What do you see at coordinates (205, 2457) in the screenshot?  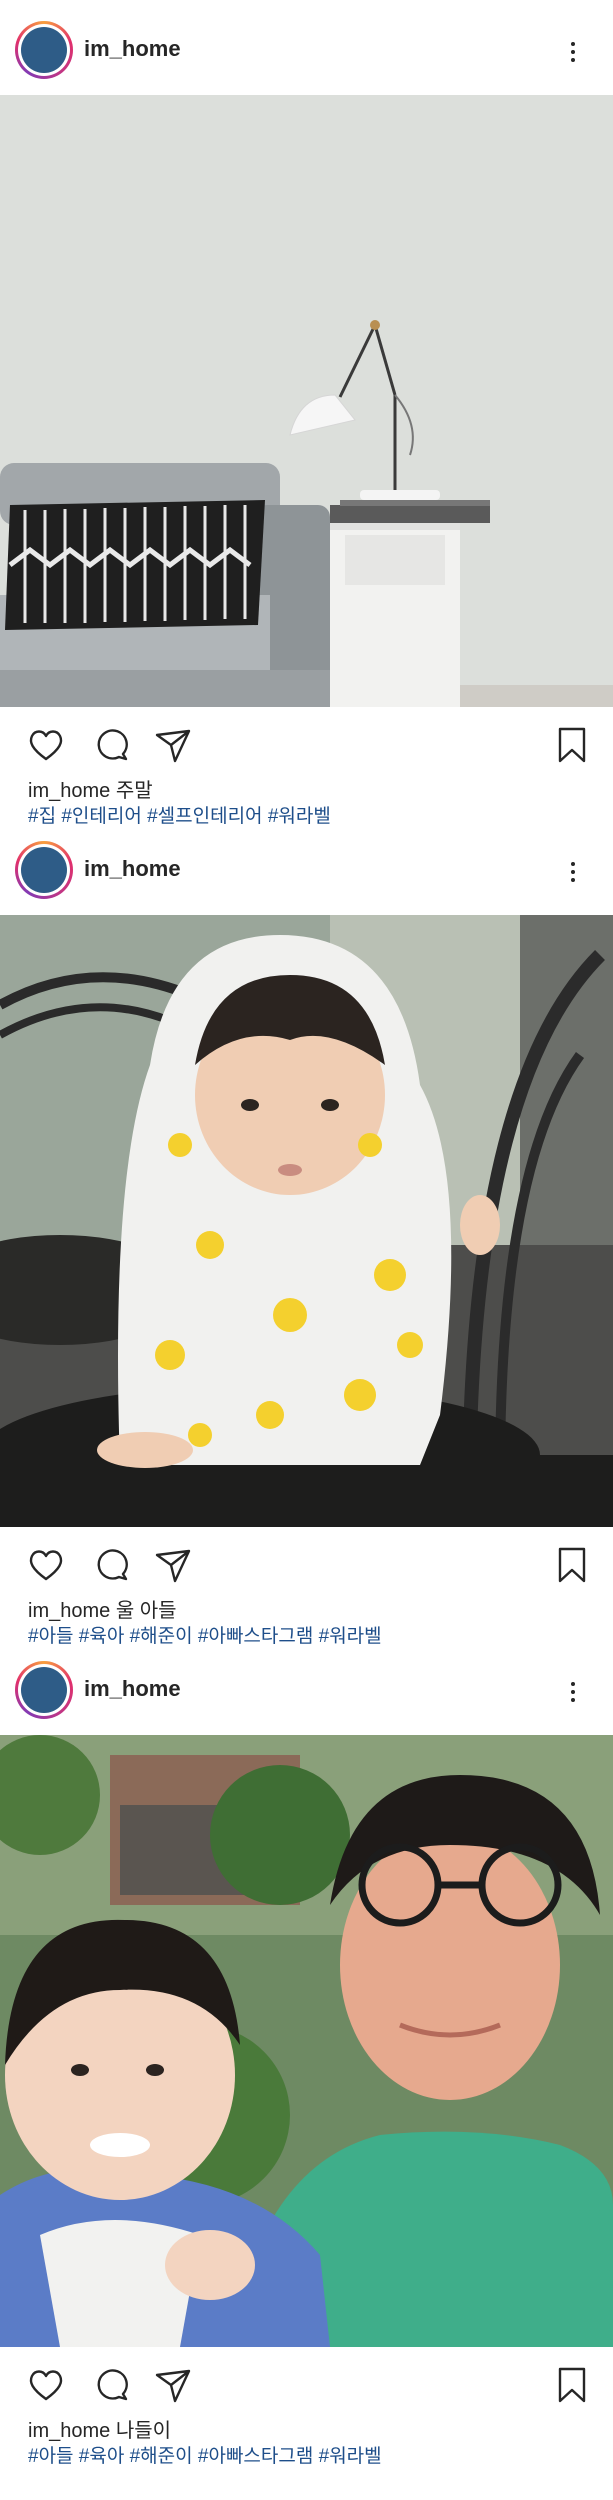 I see `hashtags: #아들 #육아 #해준이 #아빠스타그램 #워라벨` at bounding box center [205, 2457].